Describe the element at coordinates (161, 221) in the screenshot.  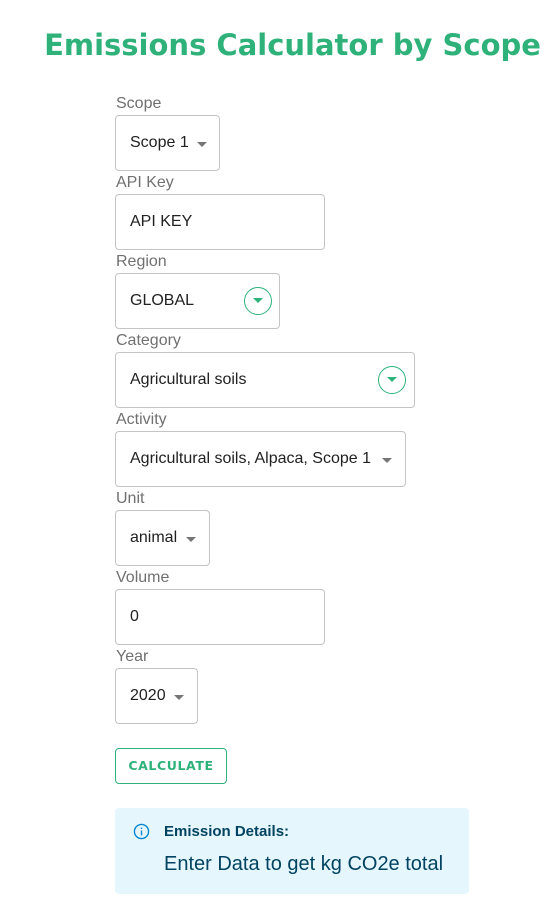
I see `api-key-input-value: API KEY` at that location.